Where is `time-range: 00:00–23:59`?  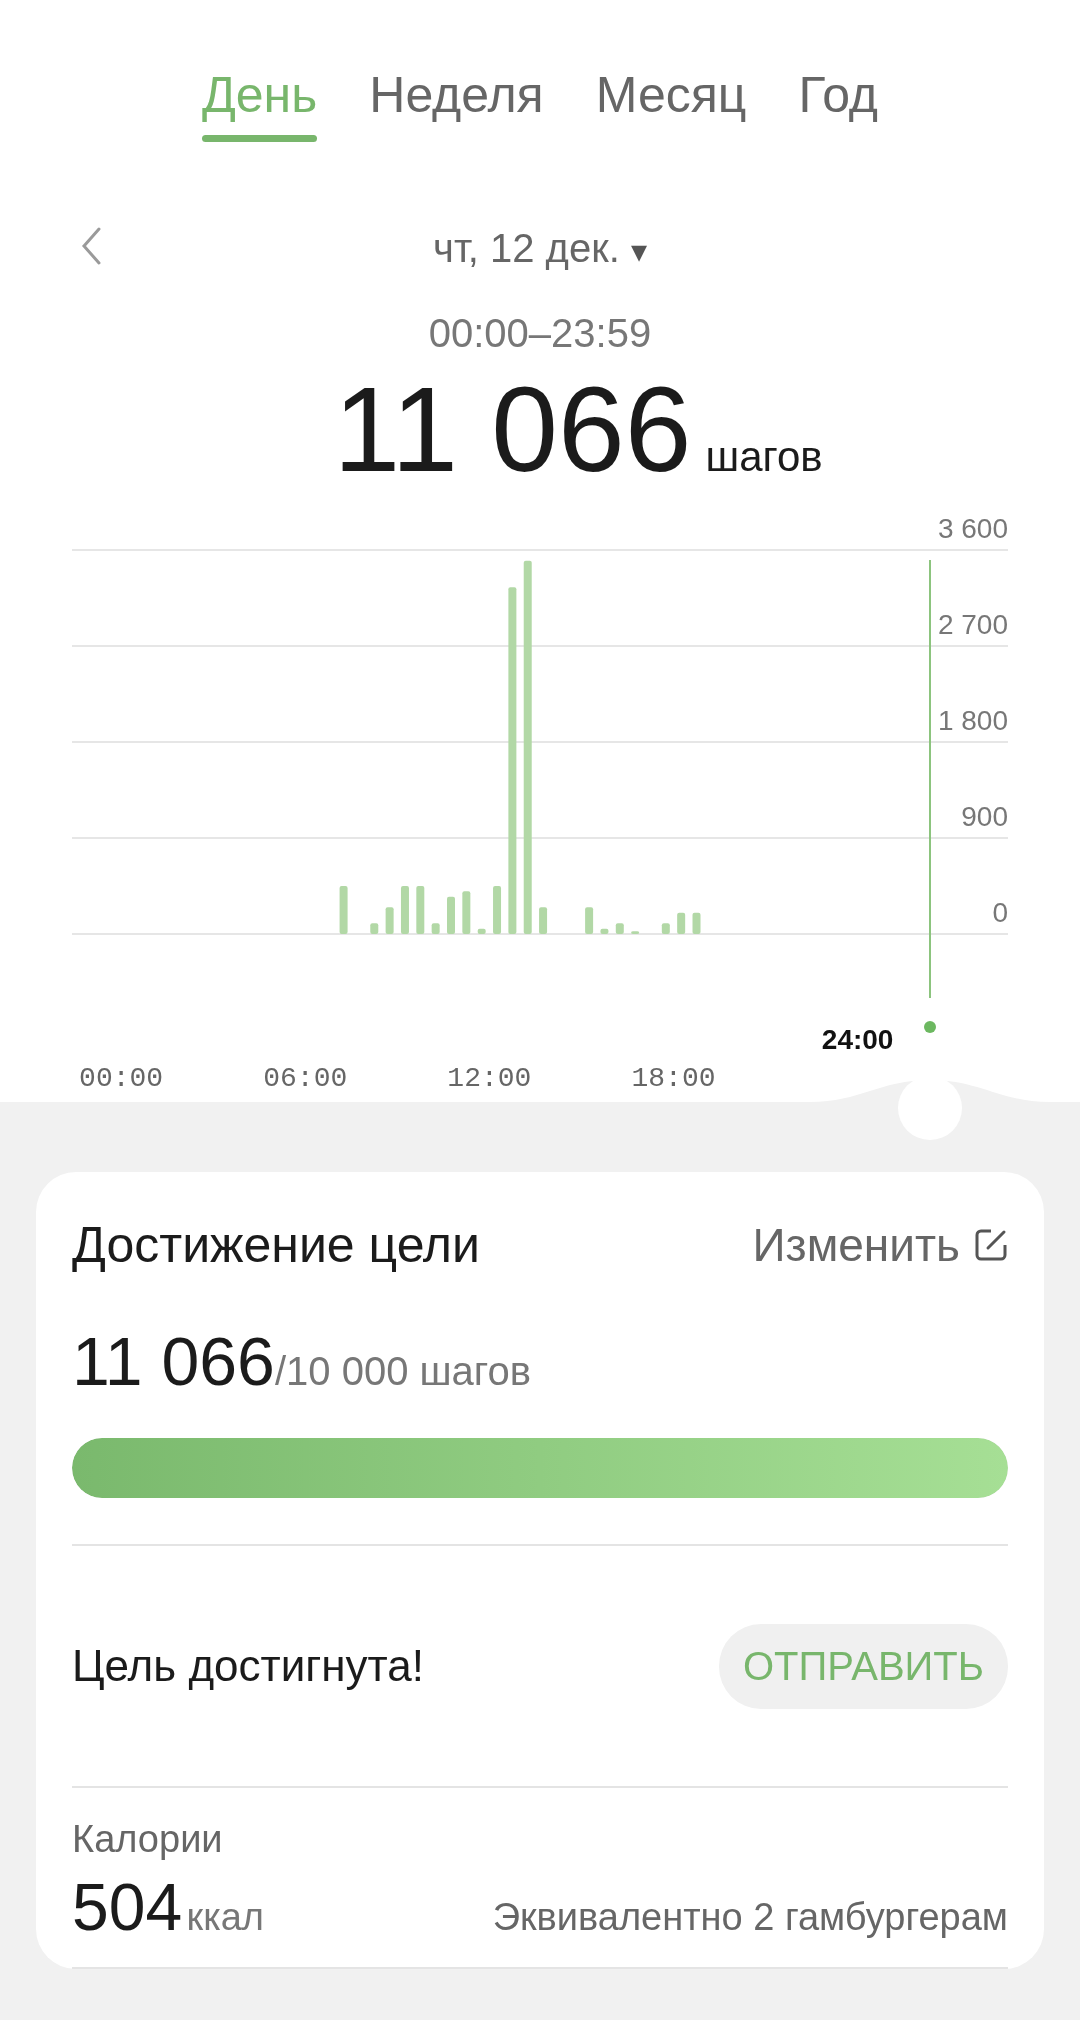
time-range: 00:00–23:59 is located at coordinates (540, 333).